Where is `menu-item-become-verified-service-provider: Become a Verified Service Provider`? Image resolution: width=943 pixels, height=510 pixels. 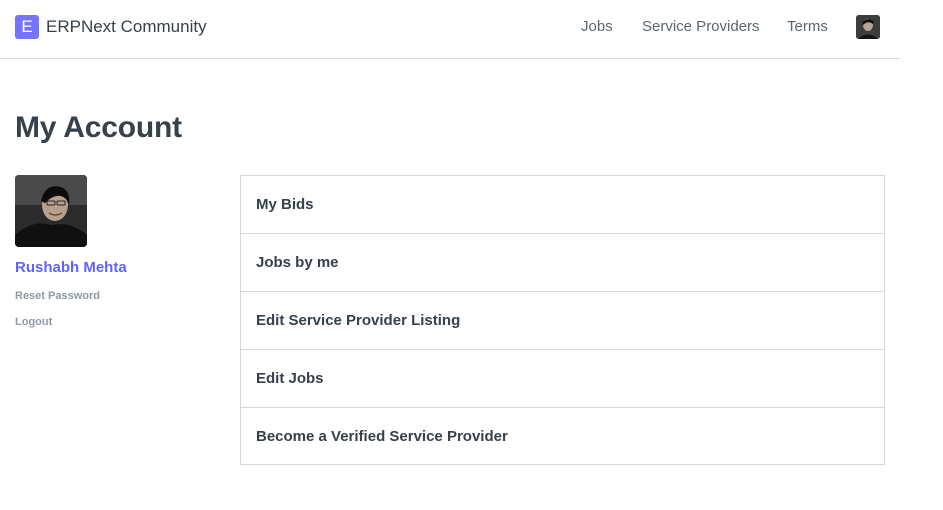 menu-item-become-verified-service-provider: Become a Verified Service Provider is located at coordinates (562, 436).